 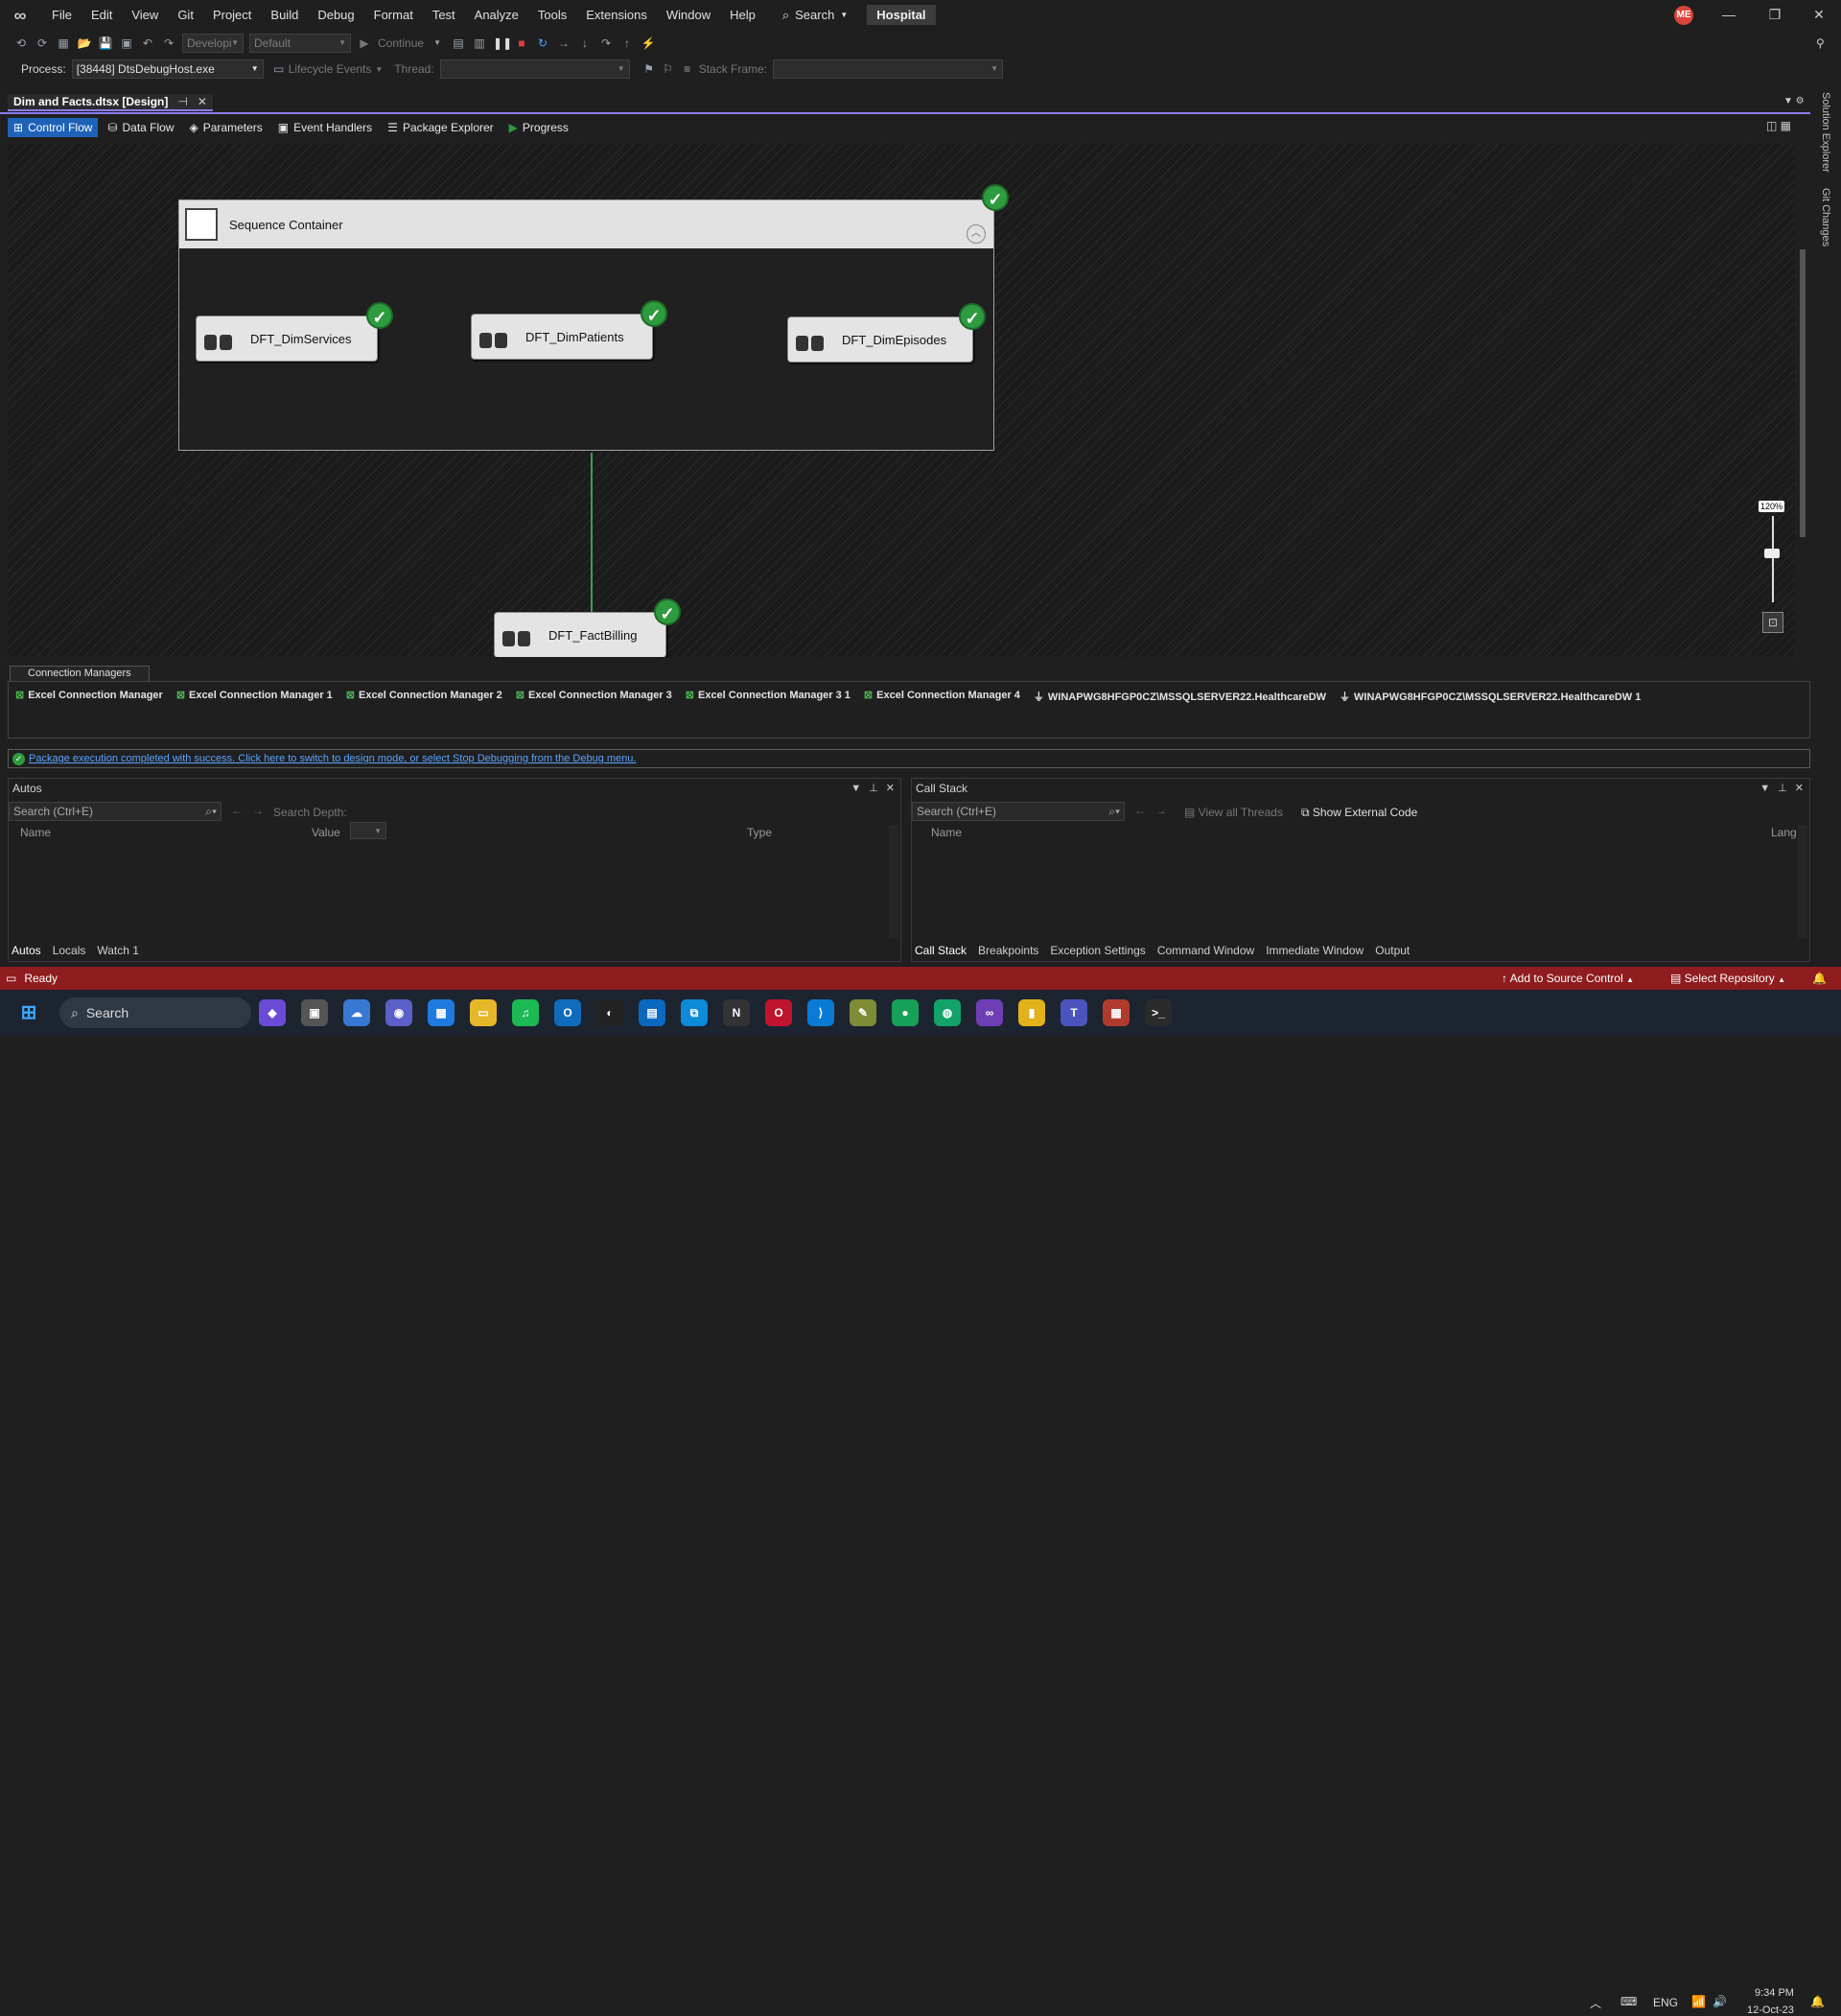 I want to click on menu-format: Format, so click(x=393, y=15).